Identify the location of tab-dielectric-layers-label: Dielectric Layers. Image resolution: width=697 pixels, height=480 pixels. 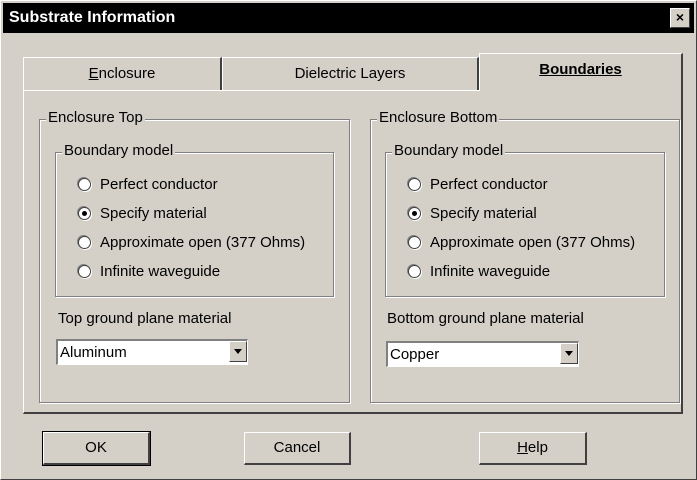
(350, 73).